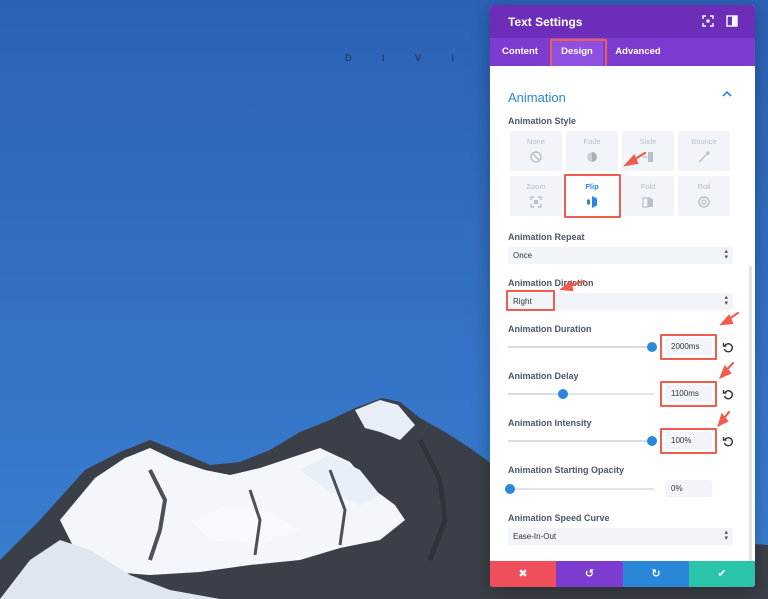  Describe the element at coordinates (726, 370) in the screenshot. I see `annotation-arrow-delay` at that location.